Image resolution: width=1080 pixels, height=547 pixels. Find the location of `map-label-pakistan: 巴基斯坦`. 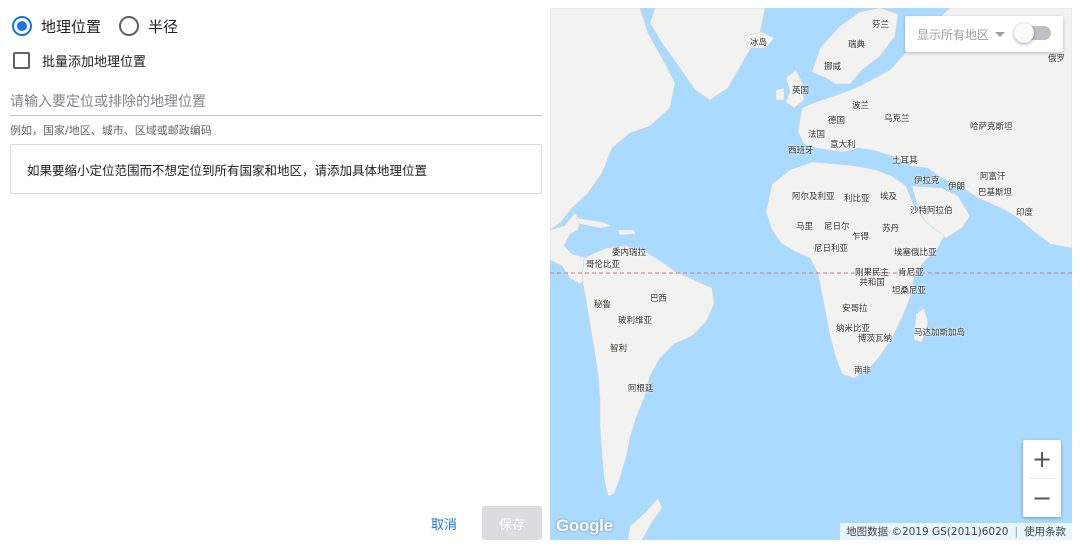

map-label-pakistan: 巴基斯坦 is located at coordinates (995, 193).